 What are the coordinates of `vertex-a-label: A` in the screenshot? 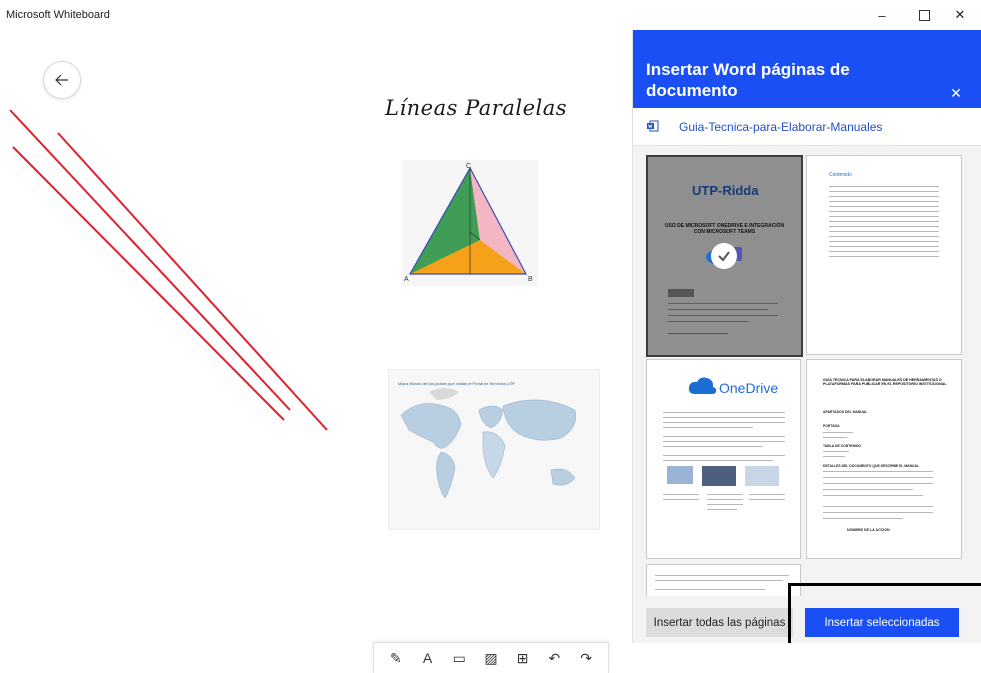 It's located at (406, 279).